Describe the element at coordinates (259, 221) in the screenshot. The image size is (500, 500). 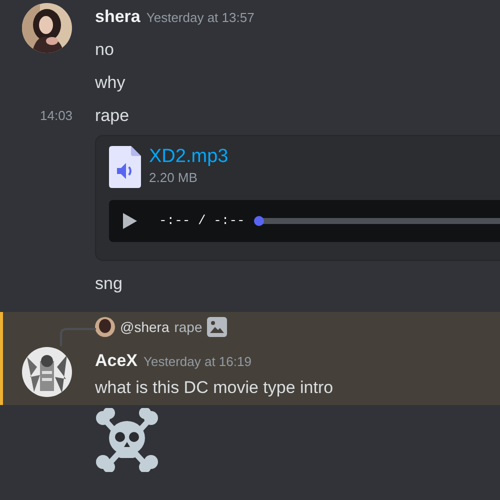
I see `progress-thumb` at that location.